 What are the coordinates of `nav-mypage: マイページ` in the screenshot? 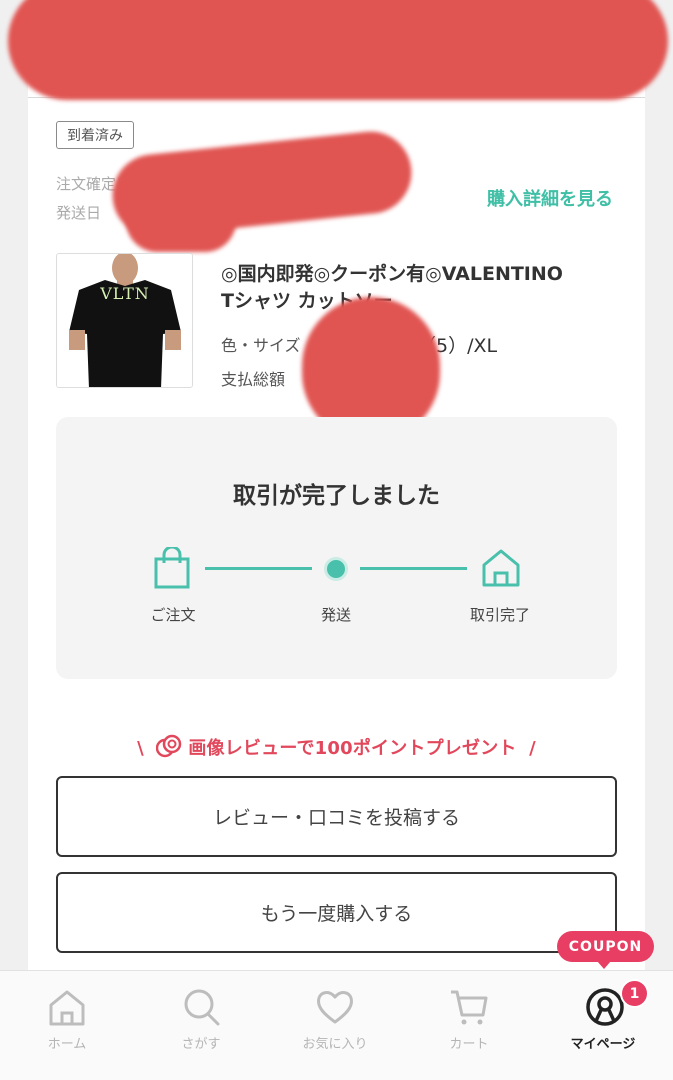 It's located at (603, 1025).